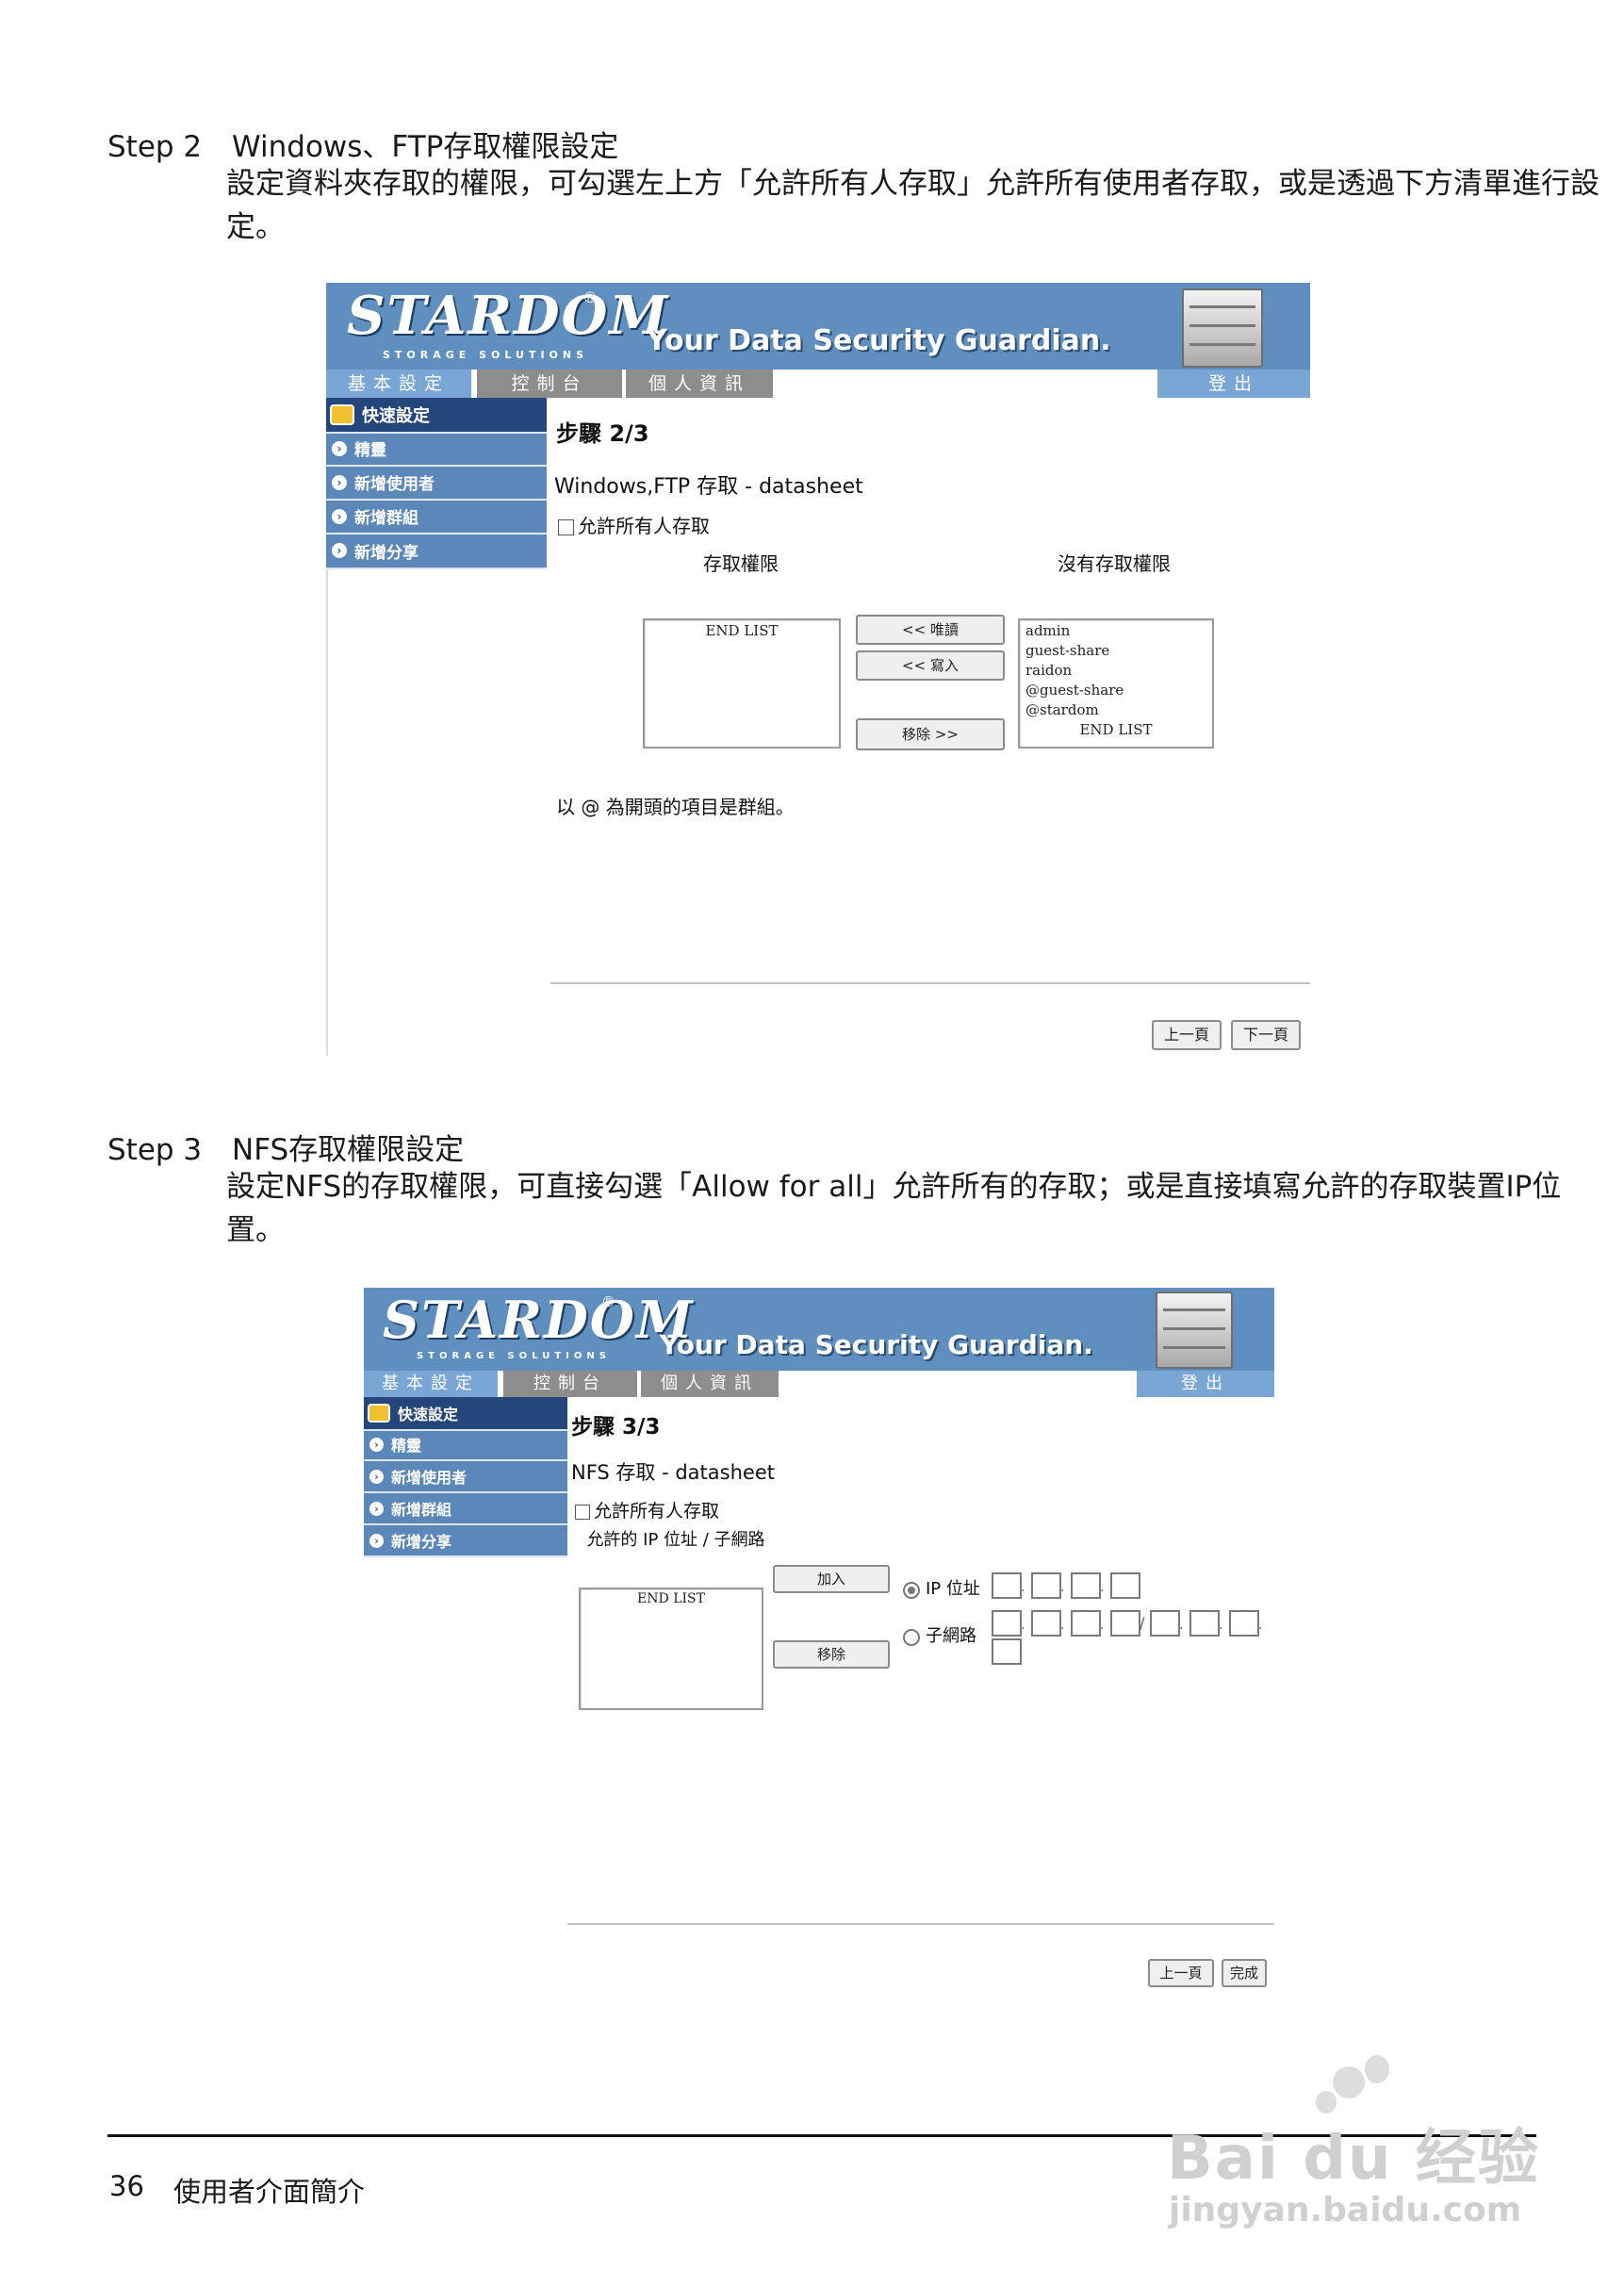 This screenshot has width=1624, height=2287. Describe the element at coordinates (911, 1590) in the screenshot. I see `ip-address-radio` at that location.